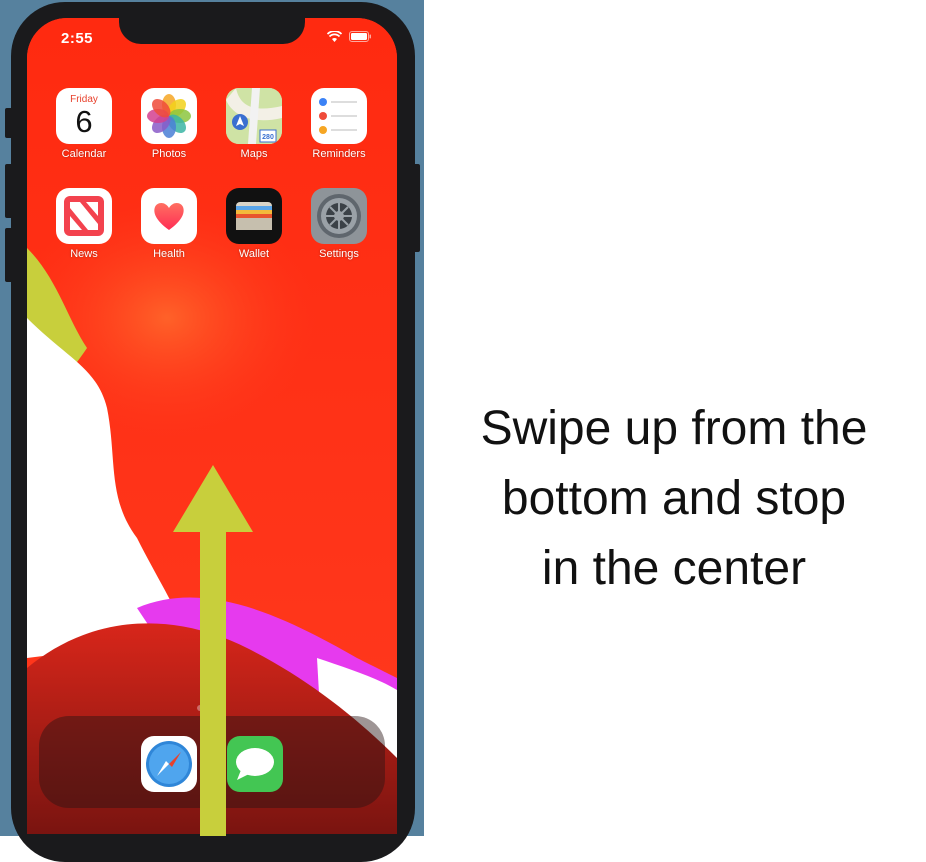 The width and height of the screenshot is (926, 862). What do you see at coordinates (674, 428) in the screenshot?
I see `instruction-line: Swipe up from the` at bounding box center [674, 428].